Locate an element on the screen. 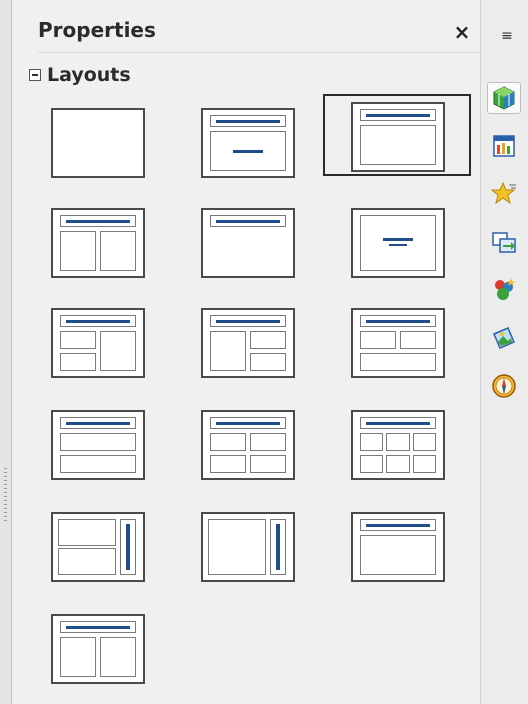  tab-styles is located at coordinates (504, 290).